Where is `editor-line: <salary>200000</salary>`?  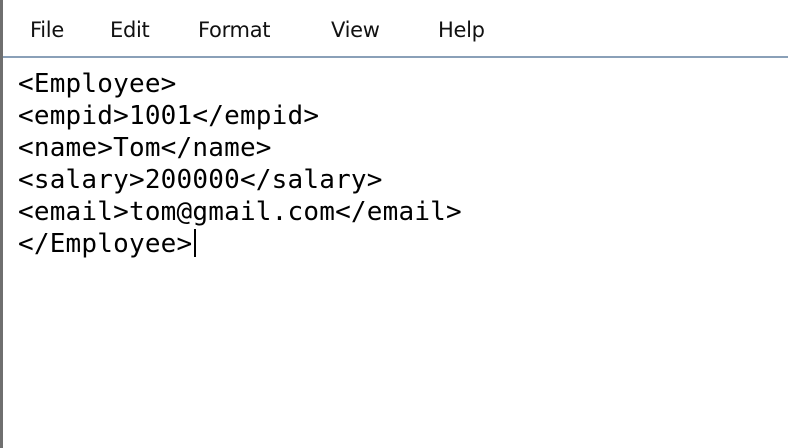 editor-line: <salary>200000</salary> is located at coordinates (200, 180).